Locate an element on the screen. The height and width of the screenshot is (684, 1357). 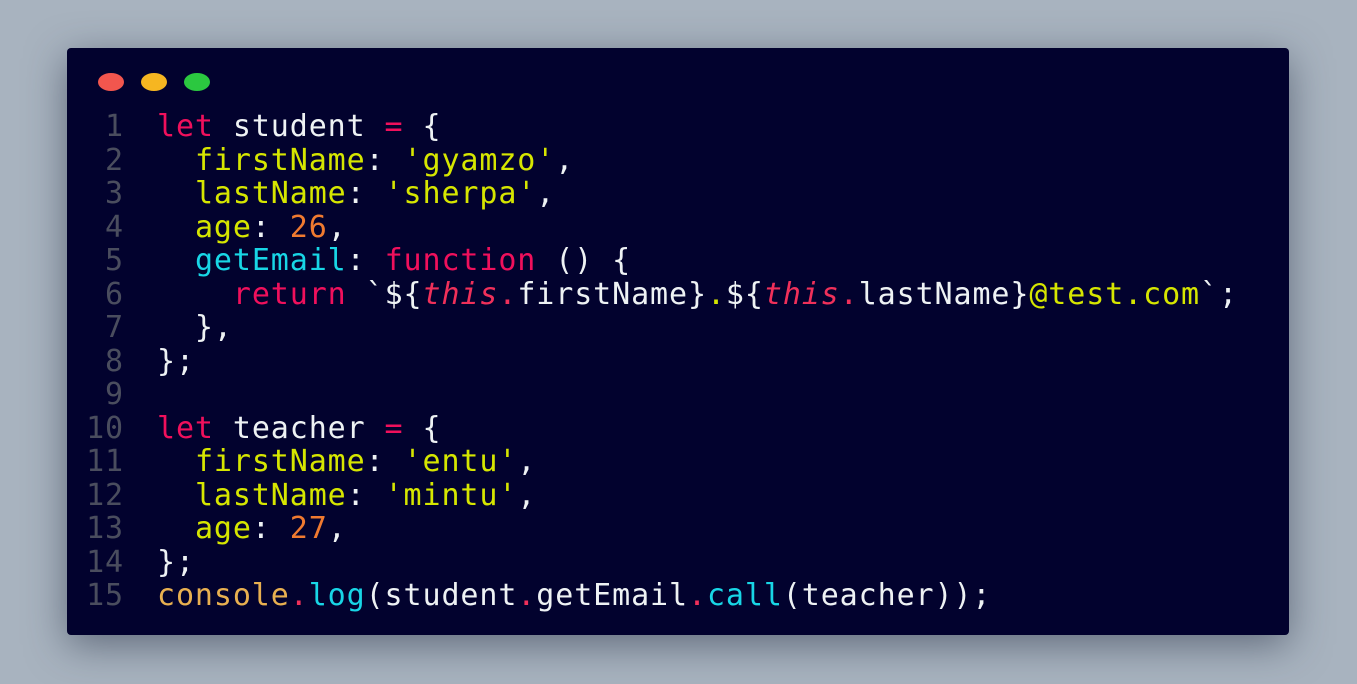
code-token: @test.com is located at coordinates (1114, 294).